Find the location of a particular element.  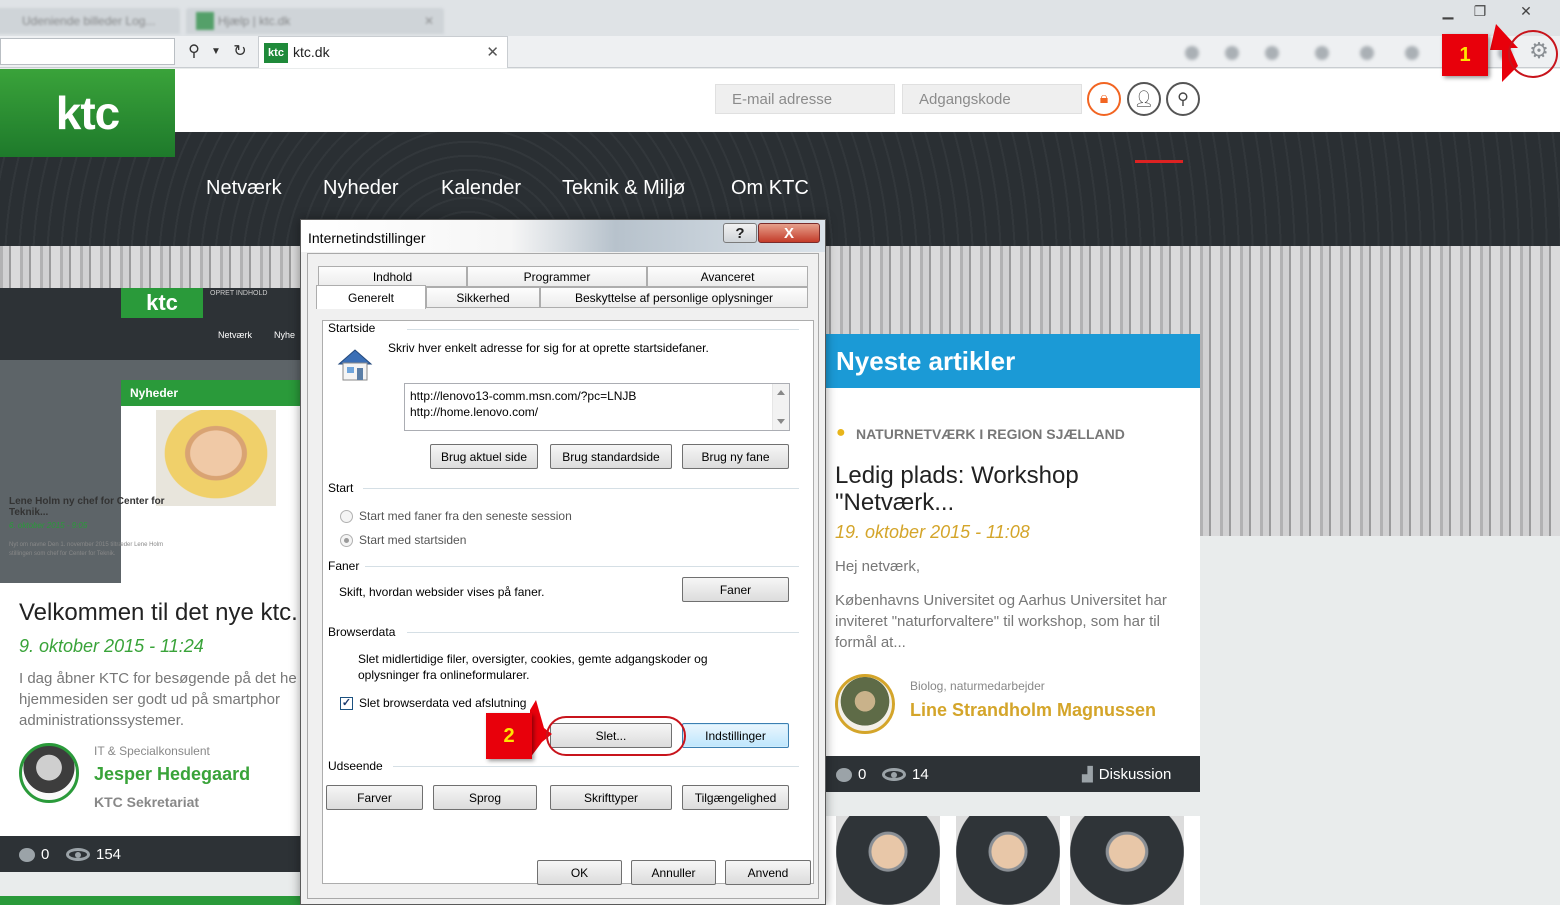

mini-nav: Netværk is located at coordinates (235, 335).